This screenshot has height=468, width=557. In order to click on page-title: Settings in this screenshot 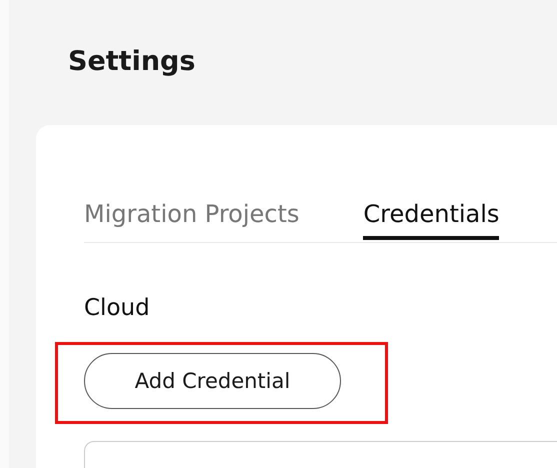, I will do `click(132, 62)`.